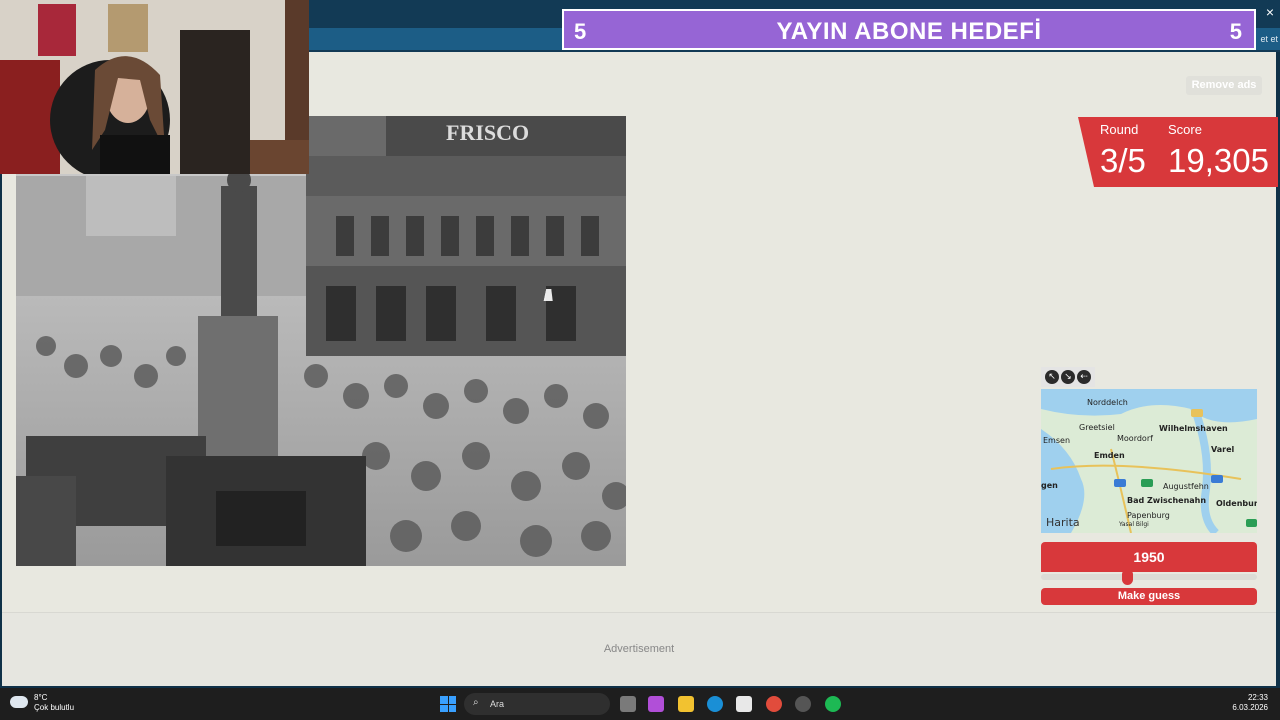 This screenshot has width=1280, height=720. What do you see at coordinates (774, 704) in the screenshot?
I see `chrome-icon` at bounding box center [774, 704].